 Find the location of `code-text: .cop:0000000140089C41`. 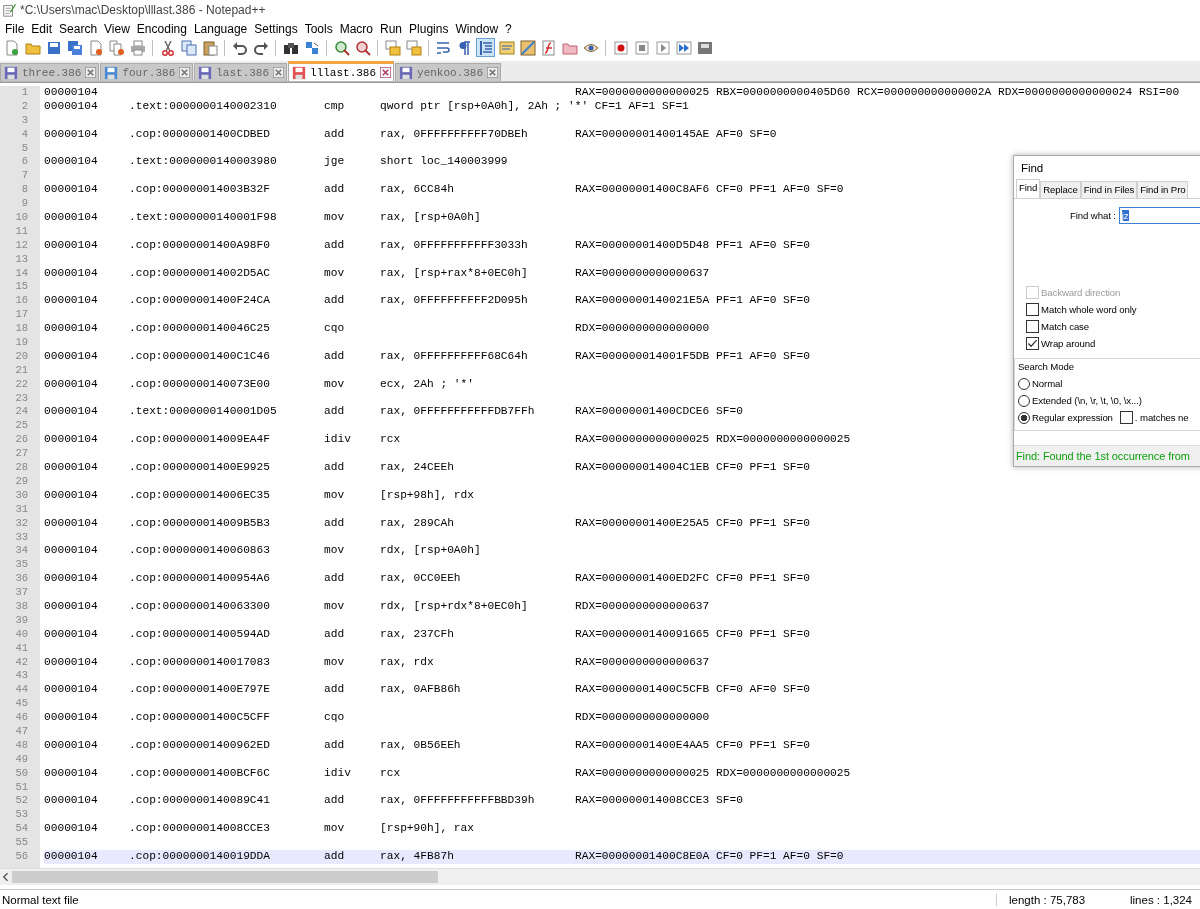

code-text: .cop:0000000140089C41 is located at coordinates (199, 801).